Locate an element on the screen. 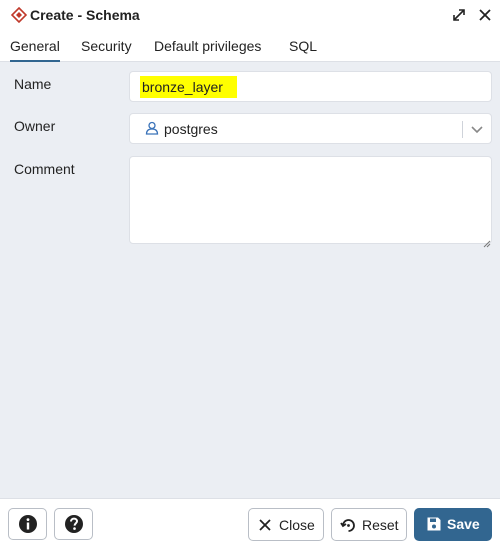 The width and height of the screenshot is (500, 549). tab-bar: General Security Default privileges SQL is located at coordinates (250, 46).